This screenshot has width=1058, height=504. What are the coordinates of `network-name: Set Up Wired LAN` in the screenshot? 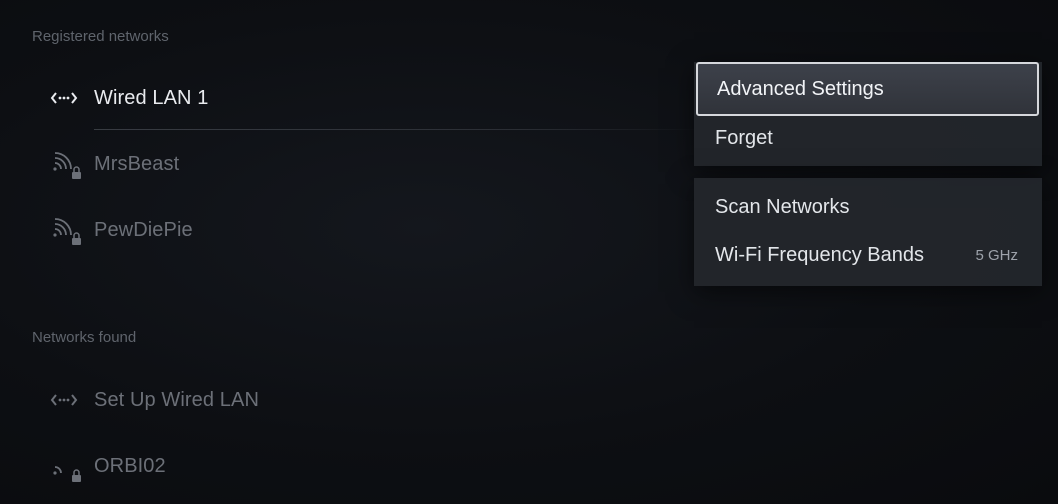 It's located at (176, 399).